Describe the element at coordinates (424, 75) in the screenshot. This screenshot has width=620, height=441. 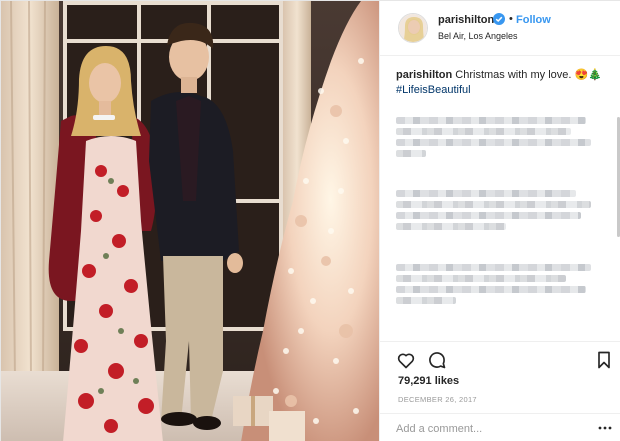
I see `caption-username: parishilton` at that location.